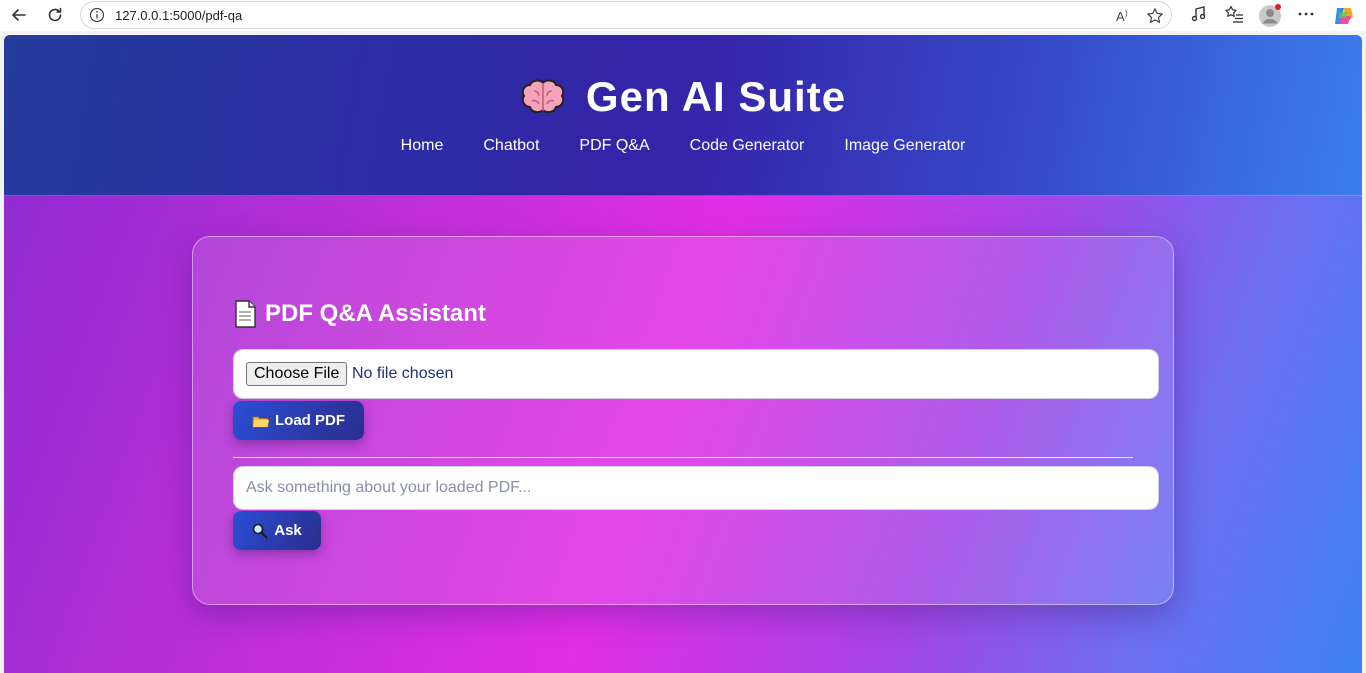 The image size is (1366, 673). Describe the element at coordinates (1155, 16) in the screenshot. I see `favorite-star-icon` at that location.